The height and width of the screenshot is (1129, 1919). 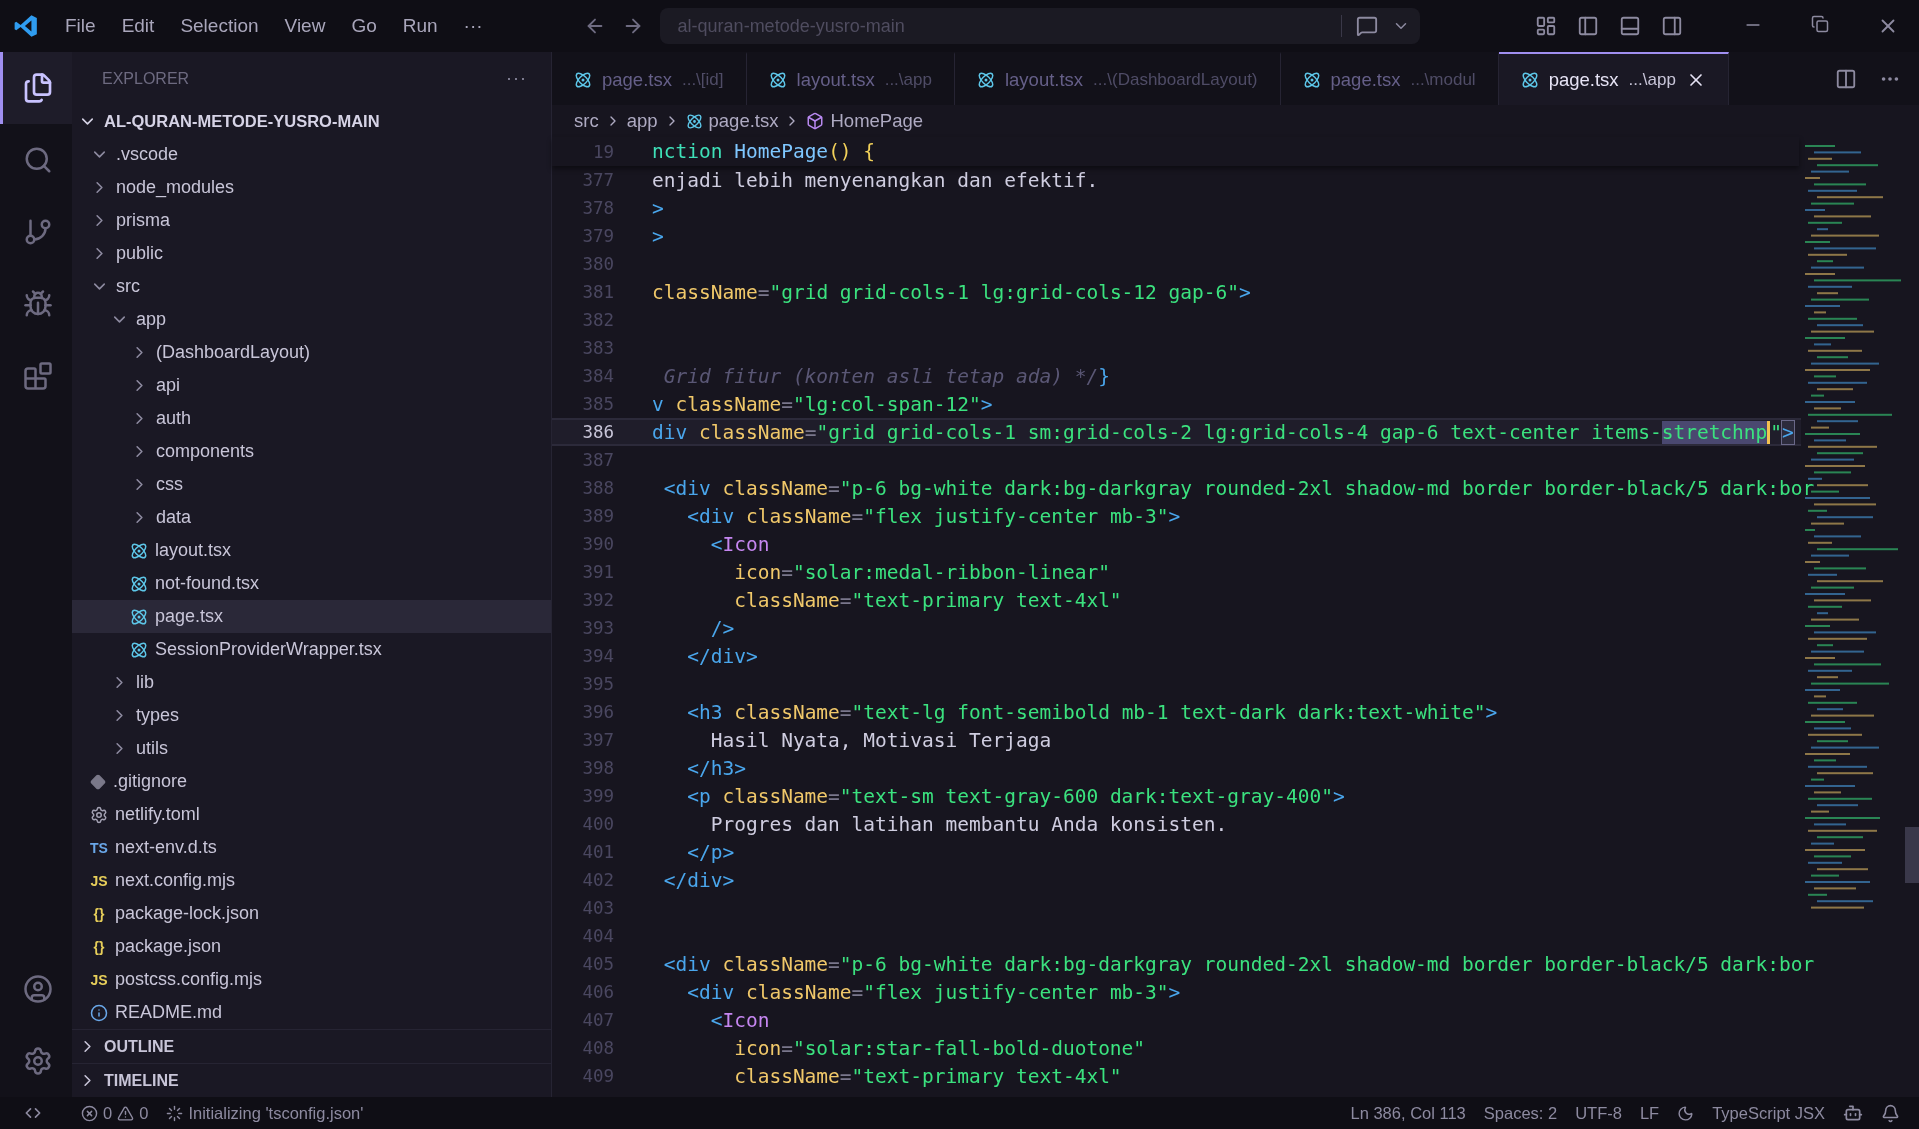 What do you see at coordinates (126, 1113) in the screenshot?
I see `warning-icon` at bounding box center [126, 1113].